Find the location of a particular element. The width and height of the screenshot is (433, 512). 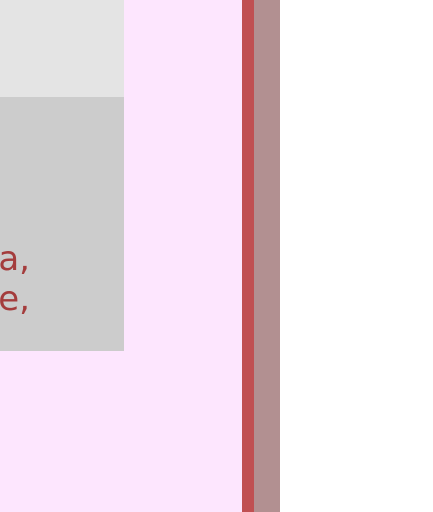

card-body: a, e, is located at coordinates (62, 224).